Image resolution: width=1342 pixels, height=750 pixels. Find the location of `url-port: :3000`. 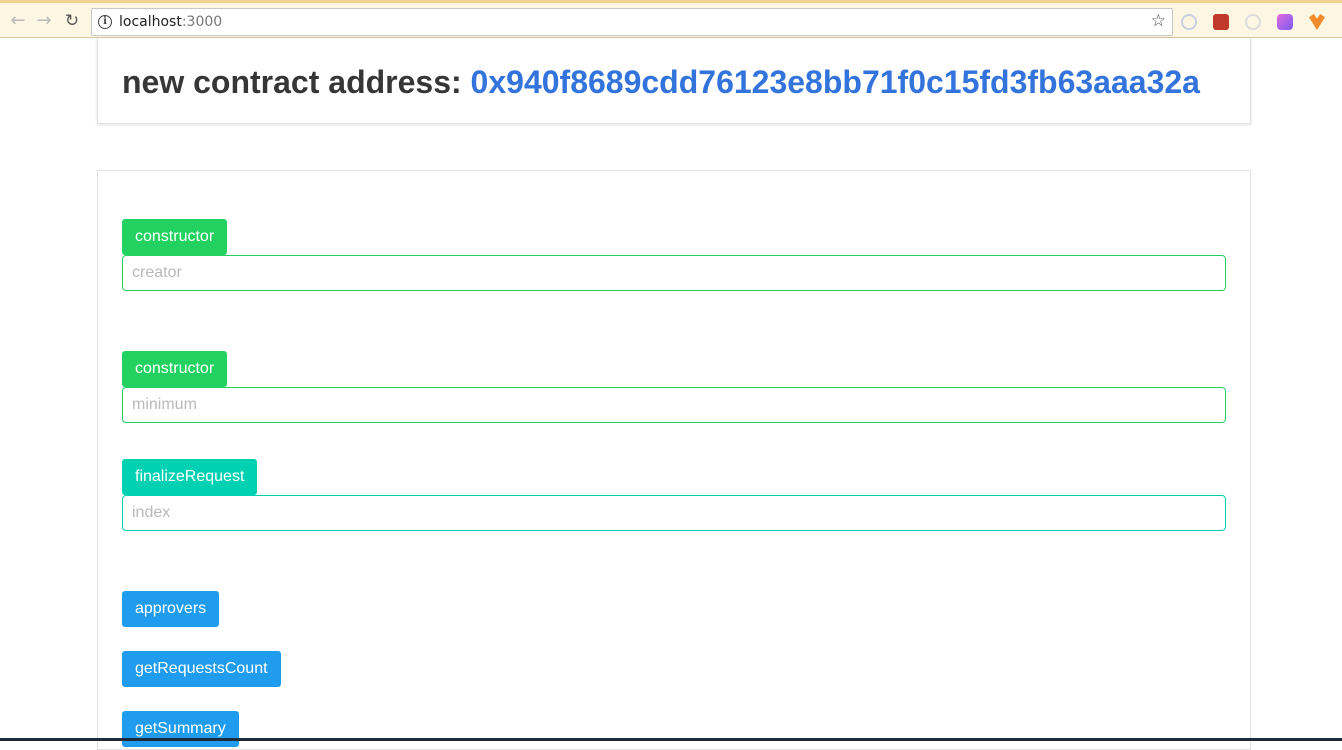

url-port: :3000 is located at coordinates (202, 22).